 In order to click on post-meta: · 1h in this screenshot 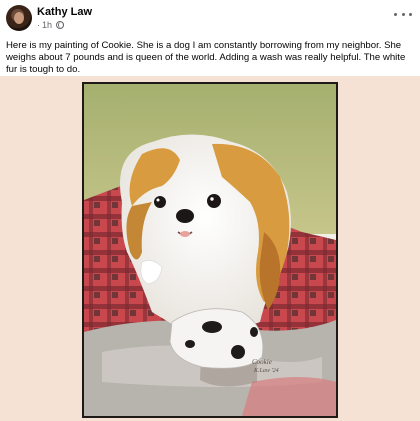, I will do `click(51, 25)`.